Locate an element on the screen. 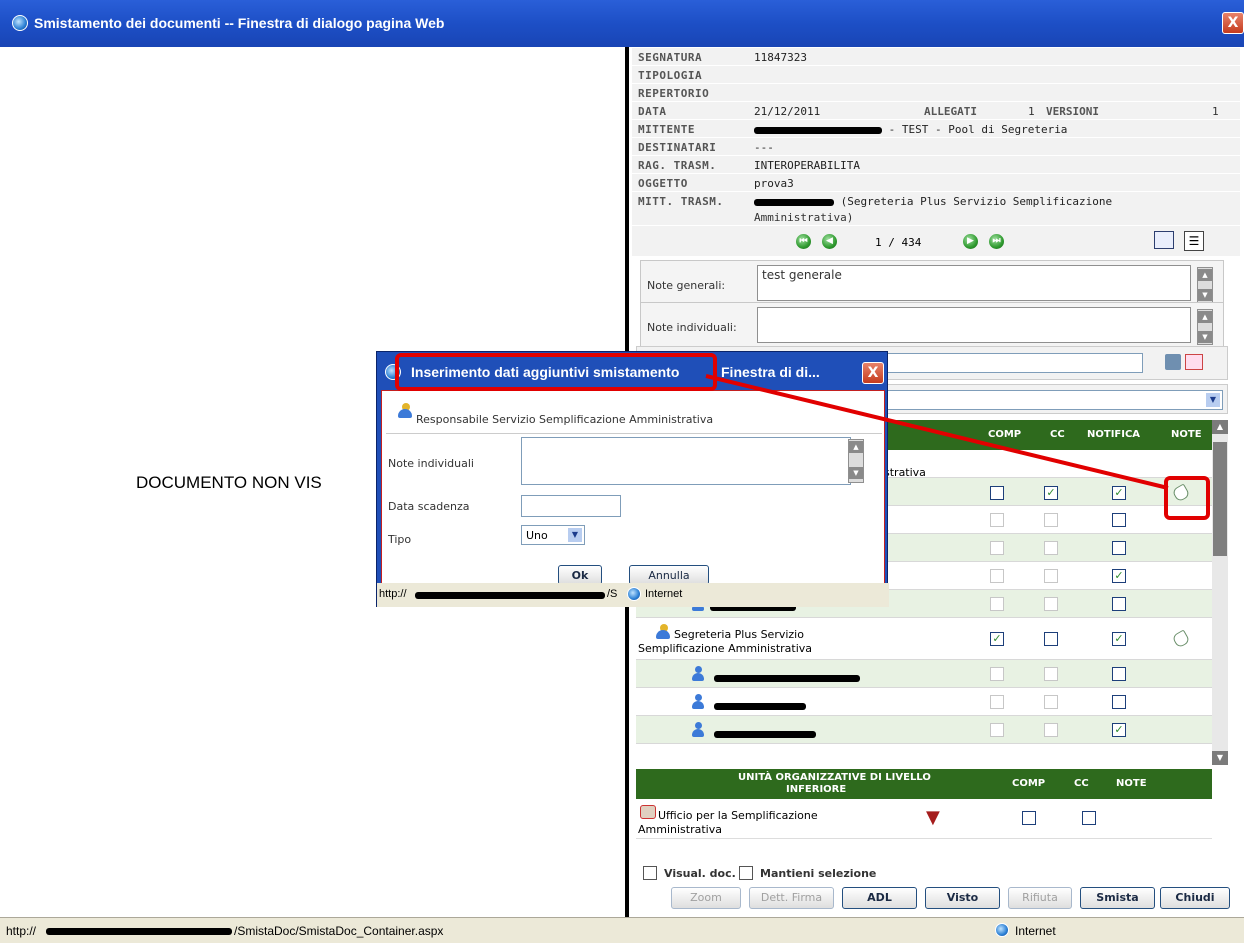 The image size is (1244, 943). uo-header-line1: UNITÀ ORGANIZZATIVE DI LIVELLO is located at coordinates (834, 777).